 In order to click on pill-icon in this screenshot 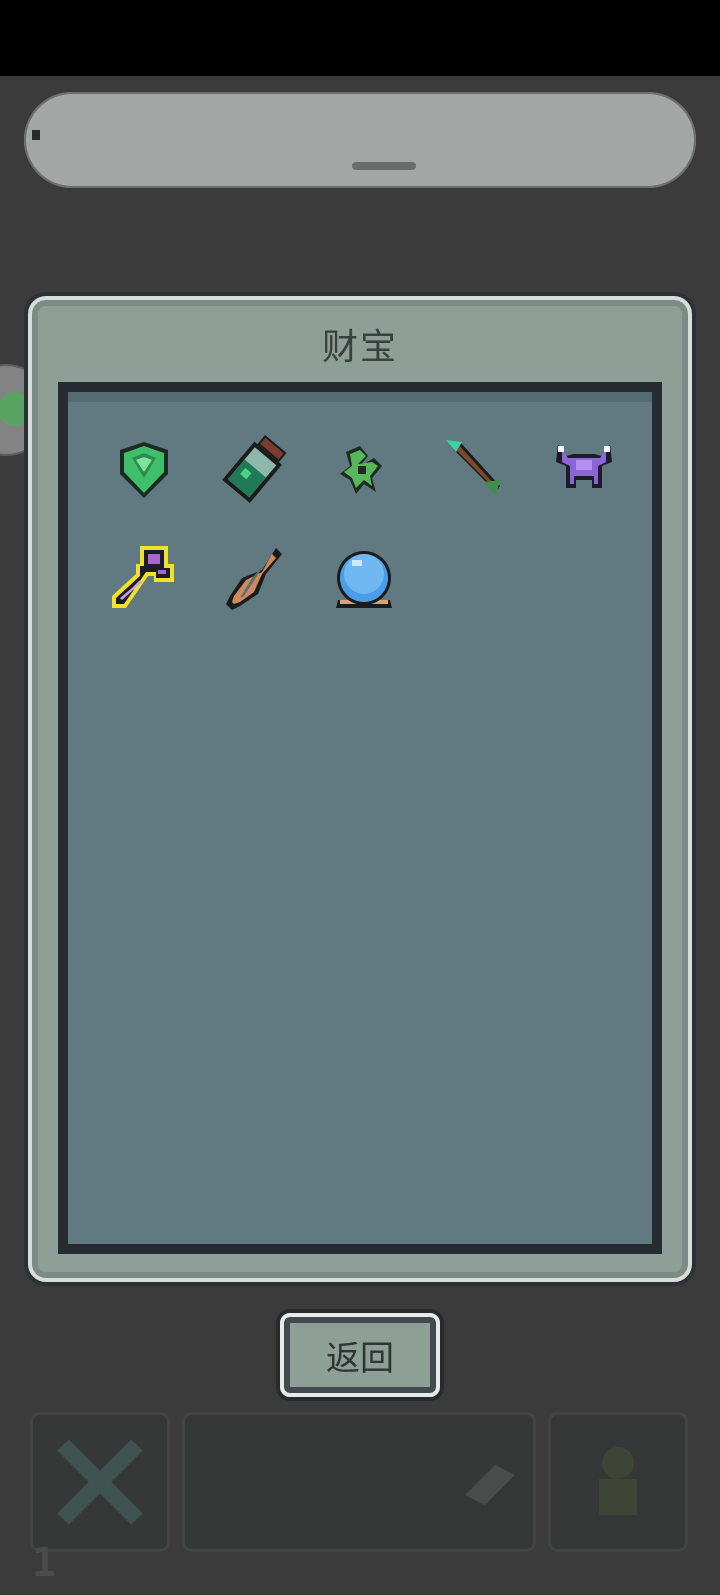, I will do `click(36, 135)`.